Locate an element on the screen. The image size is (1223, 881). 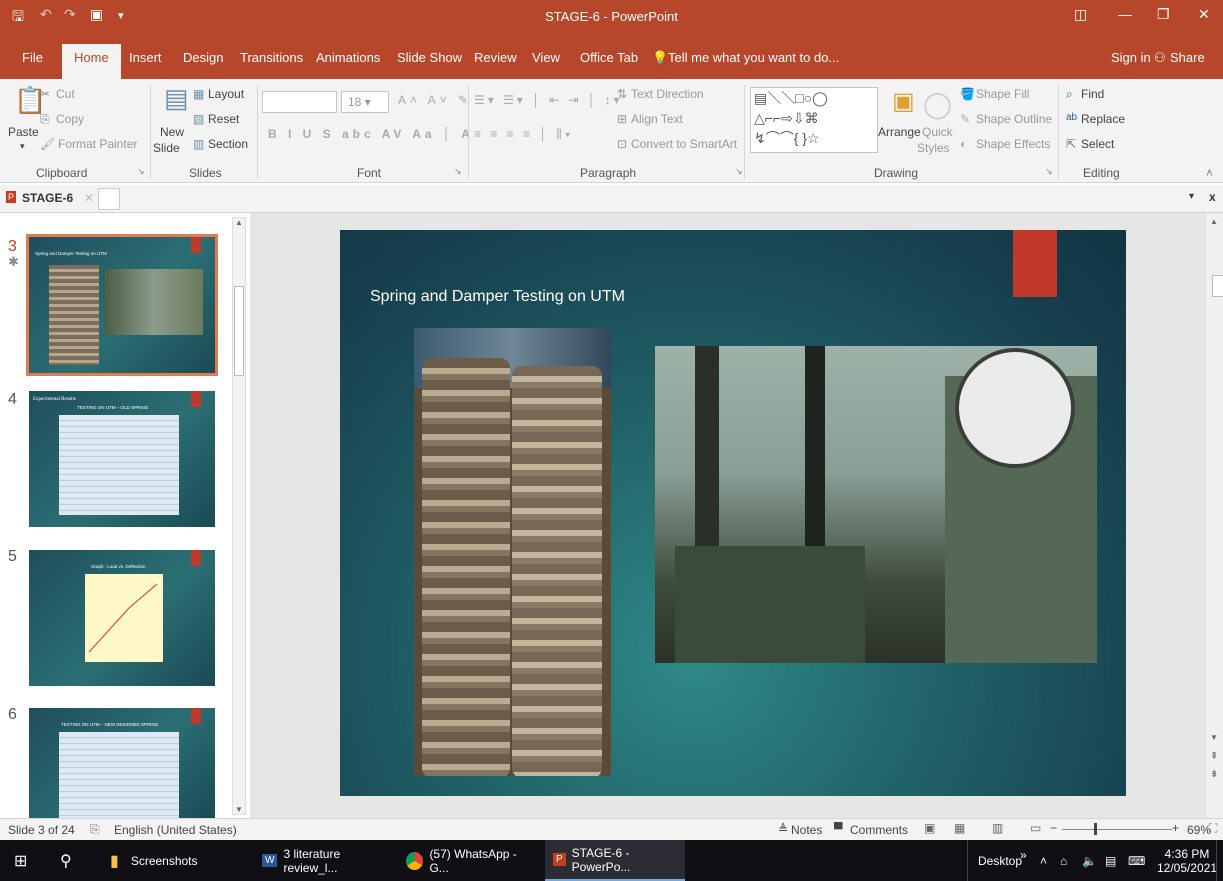
select-button: Select is located at coordinates (1097, 144).